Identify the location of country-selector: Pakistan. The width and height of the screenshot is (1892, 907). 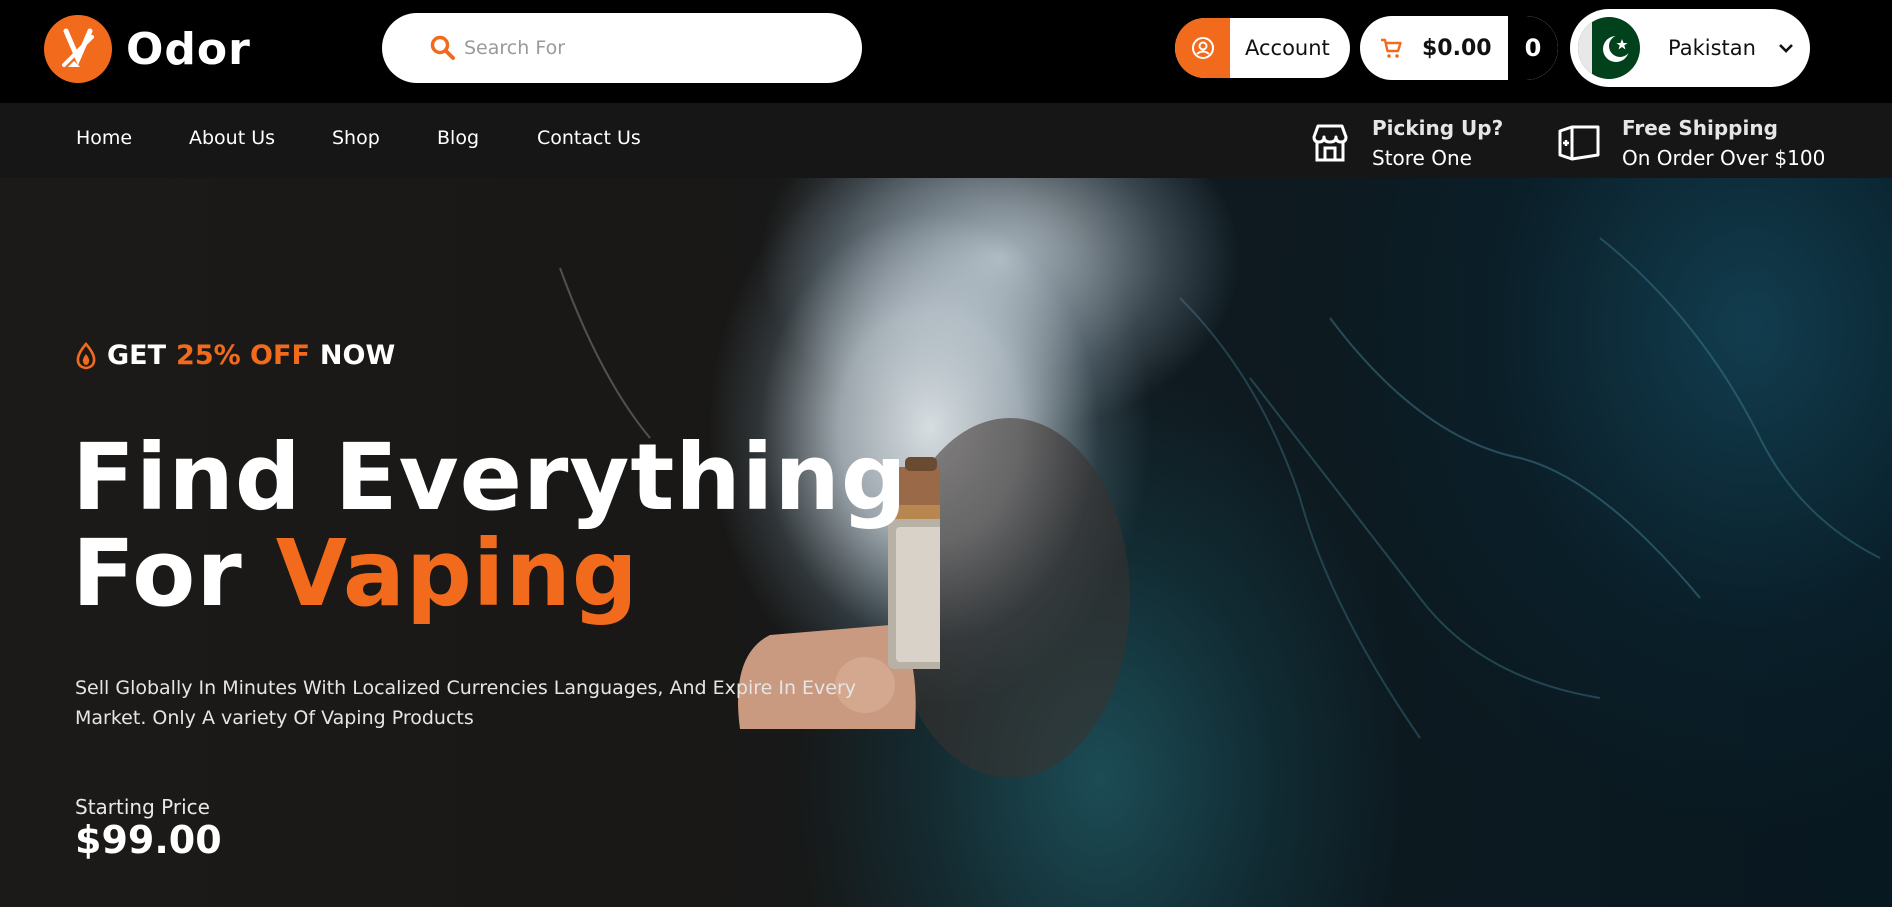
(1690, 48).